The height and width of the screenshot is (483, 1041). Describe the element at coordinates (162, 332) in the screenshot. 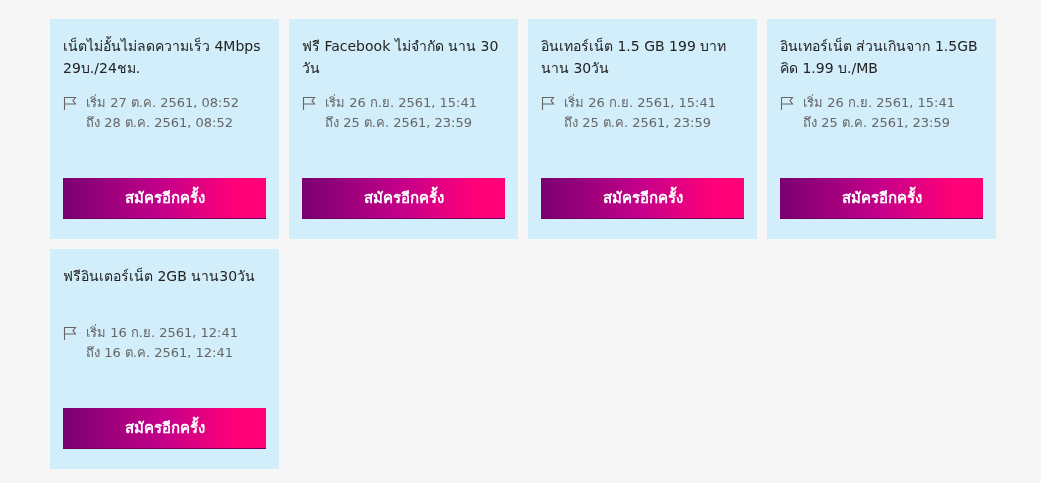

I see `date-text: เริ่ม 16 ก.ย. 2561, 12:41` at that location.